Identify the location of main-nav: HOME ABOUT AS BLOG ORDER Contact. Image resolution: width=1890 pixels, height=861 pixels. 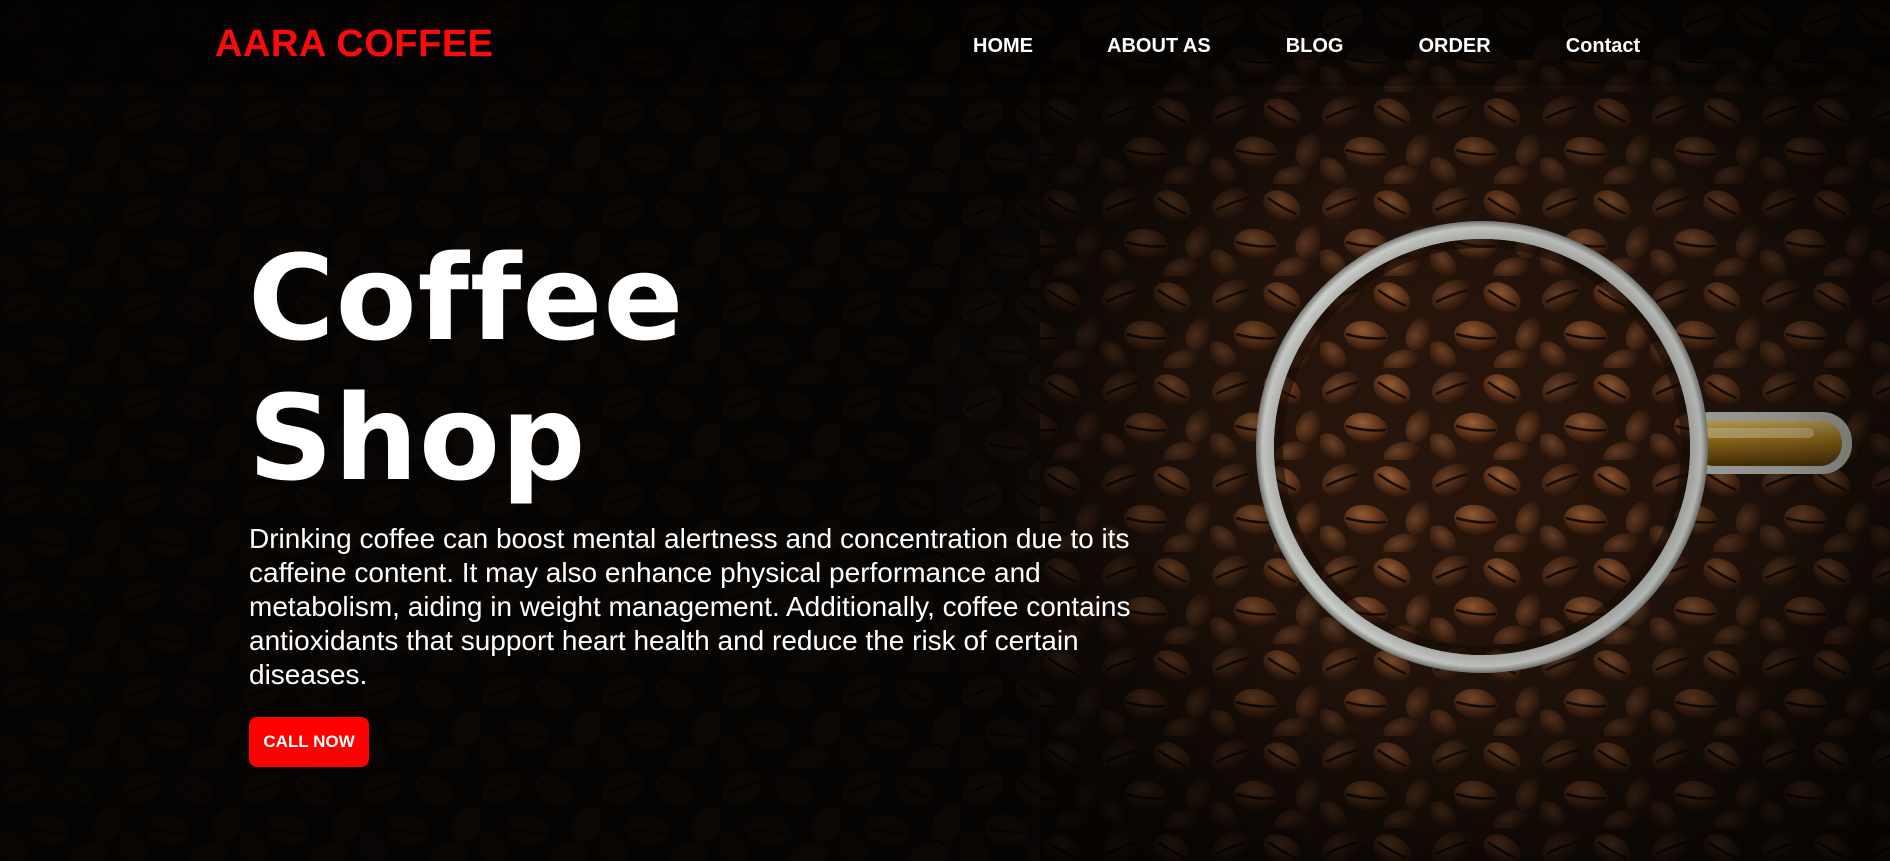
(1306, 46).